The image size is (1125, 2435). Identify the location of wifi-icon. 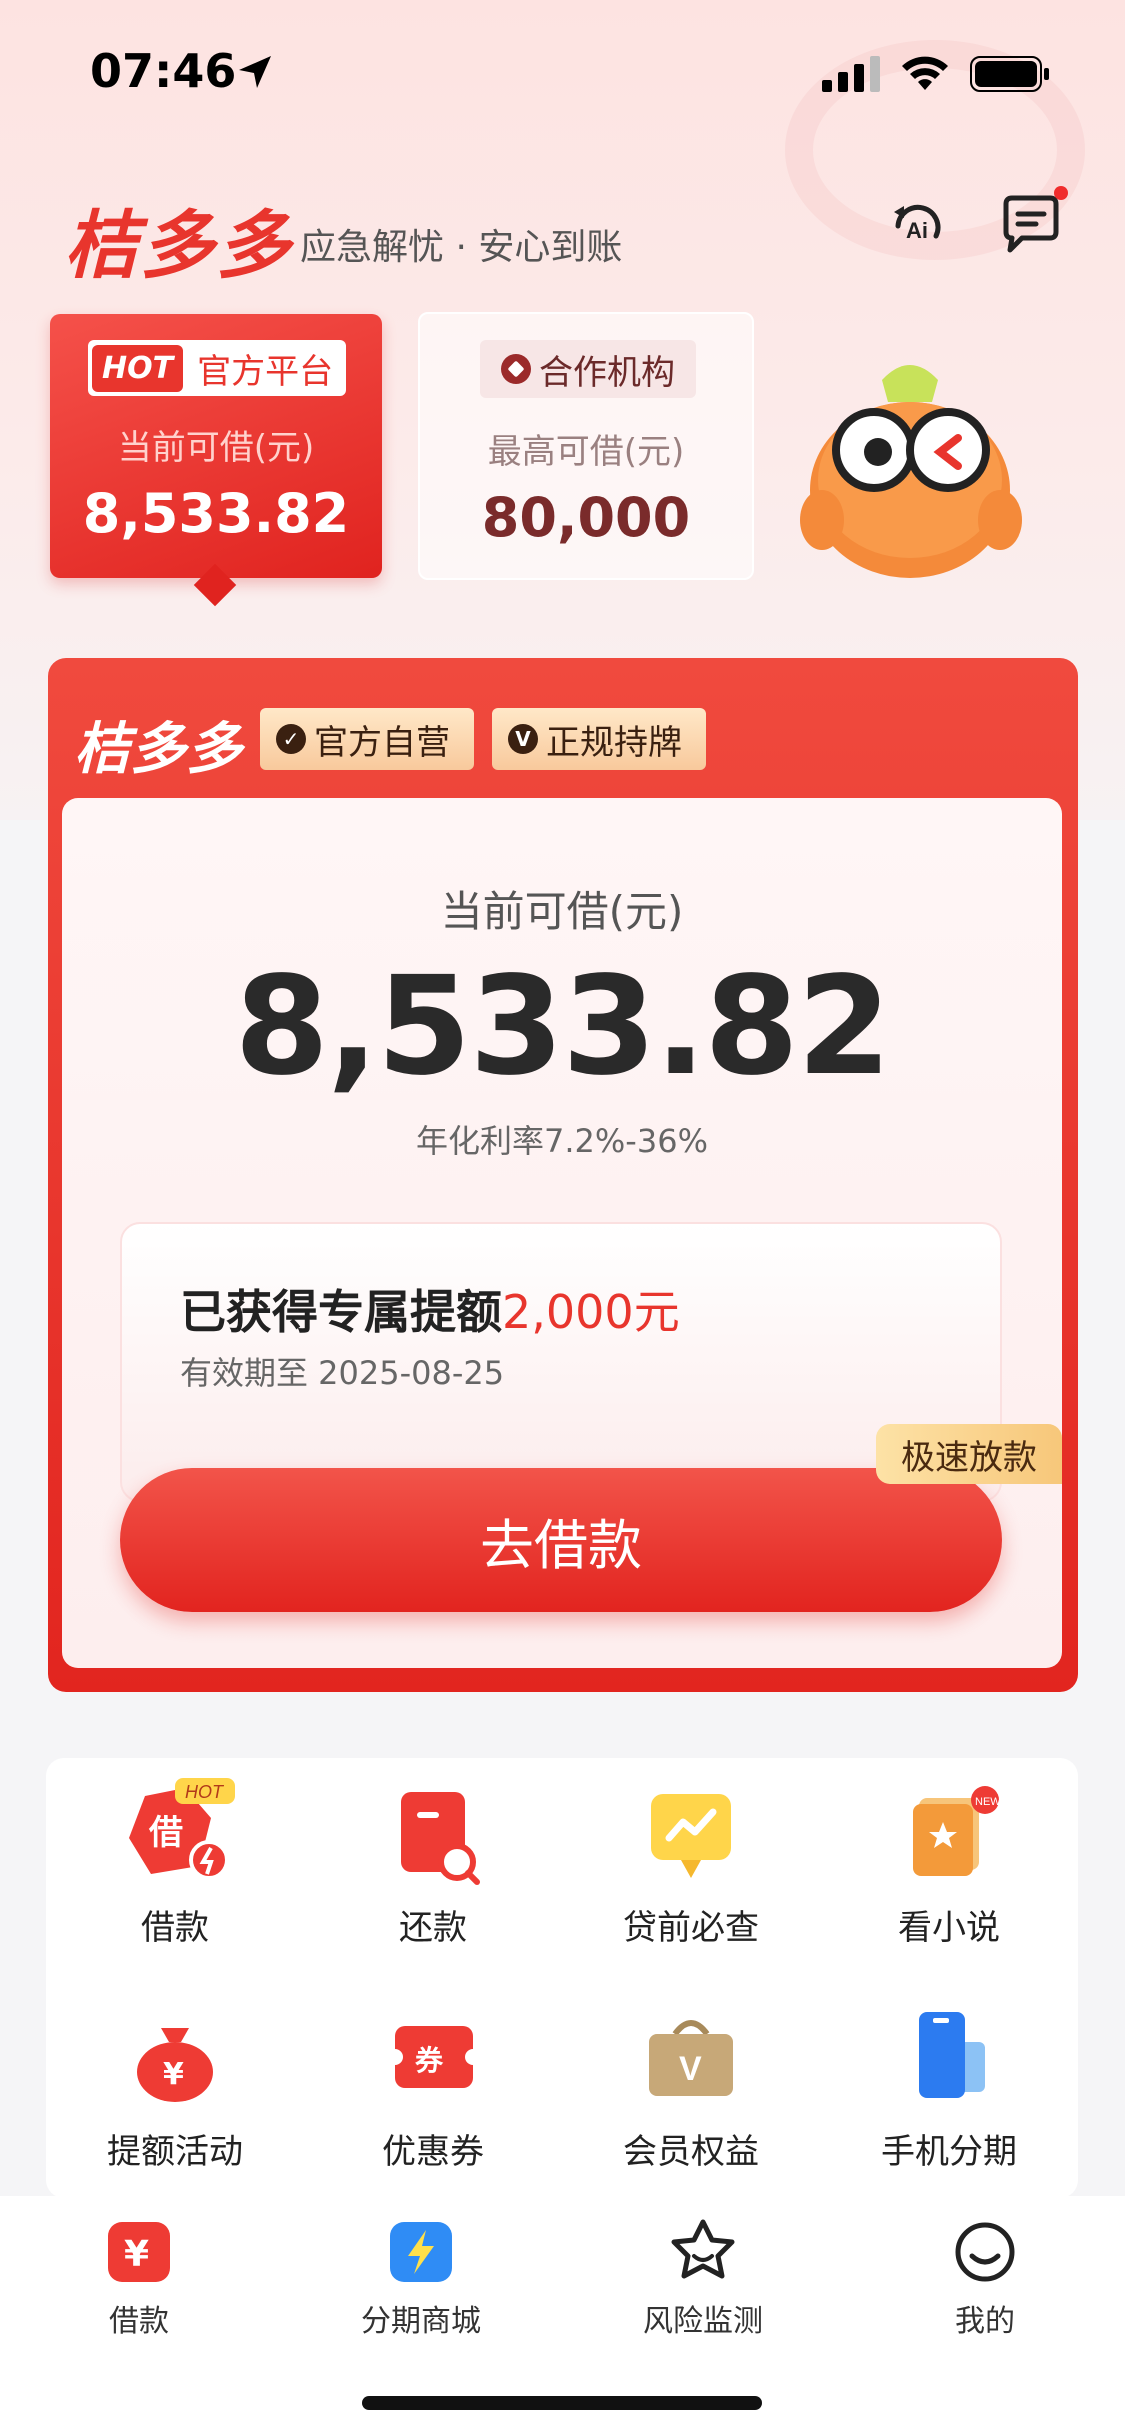
(925, 73).